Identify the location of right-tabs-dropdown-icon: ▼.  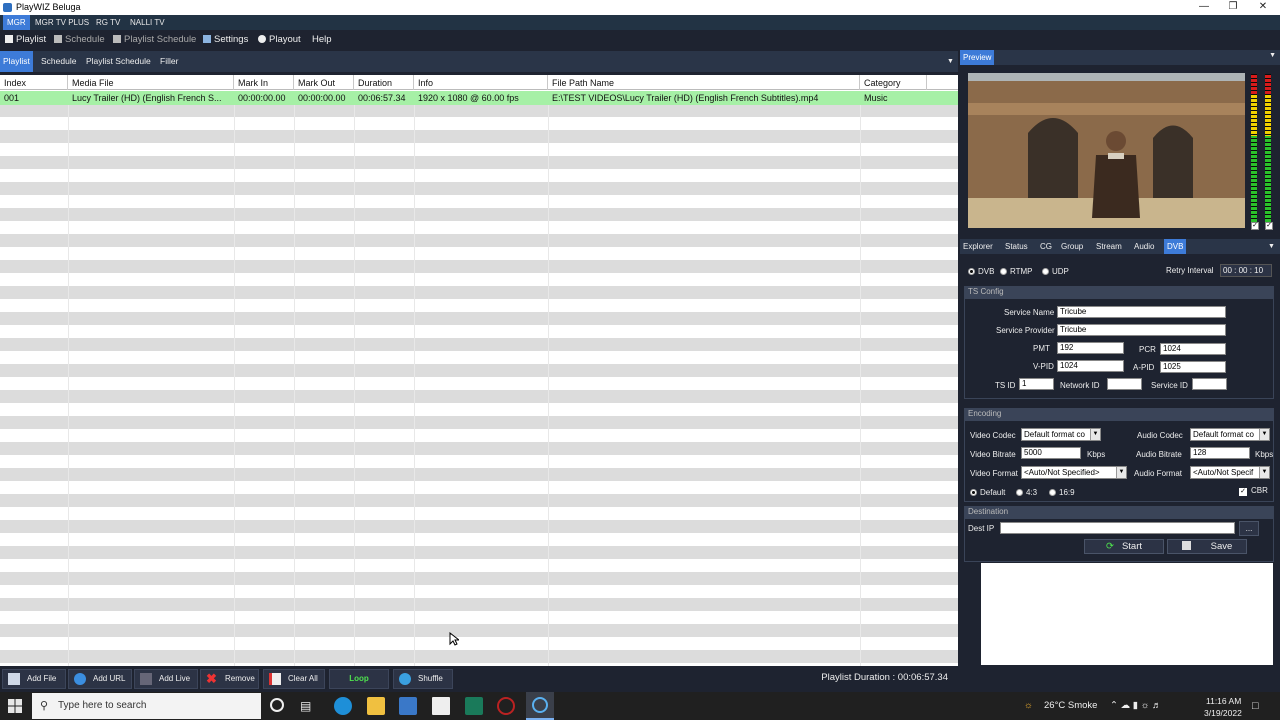
(1271, 246).